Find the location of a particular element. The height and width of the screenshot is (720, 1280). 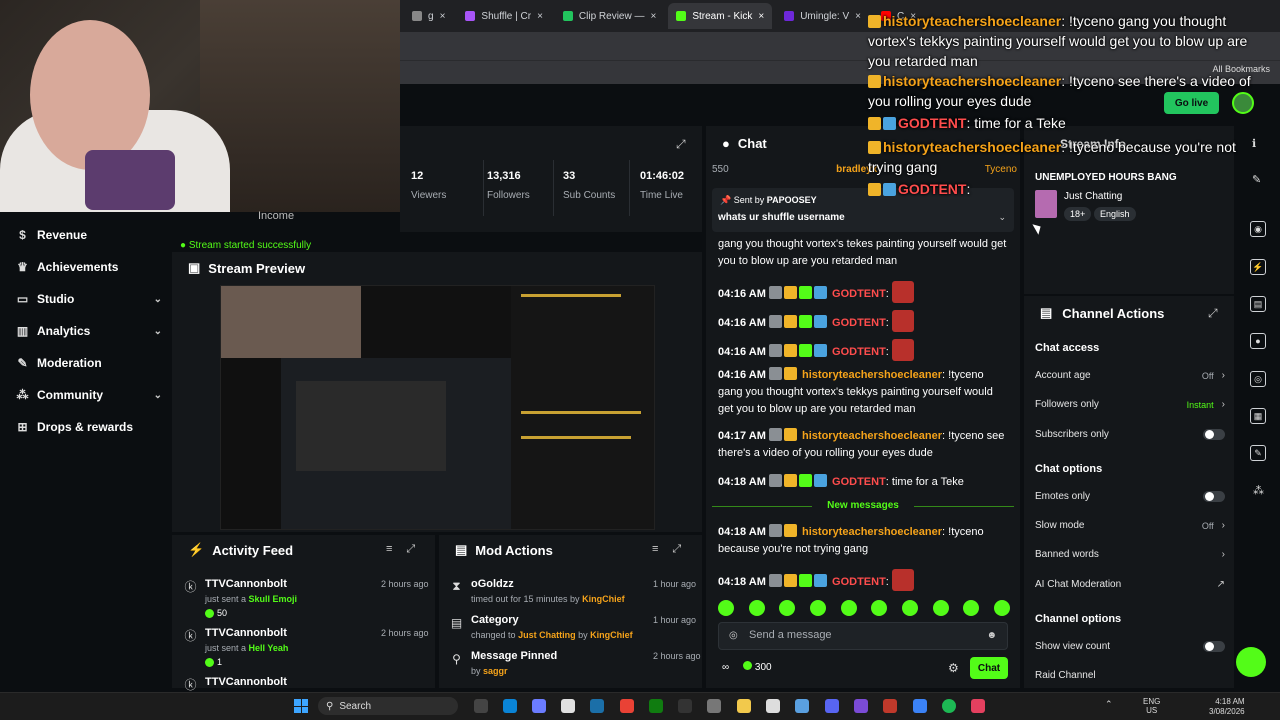

edit-icon: ✎ is located at coordinates (1256, 179).